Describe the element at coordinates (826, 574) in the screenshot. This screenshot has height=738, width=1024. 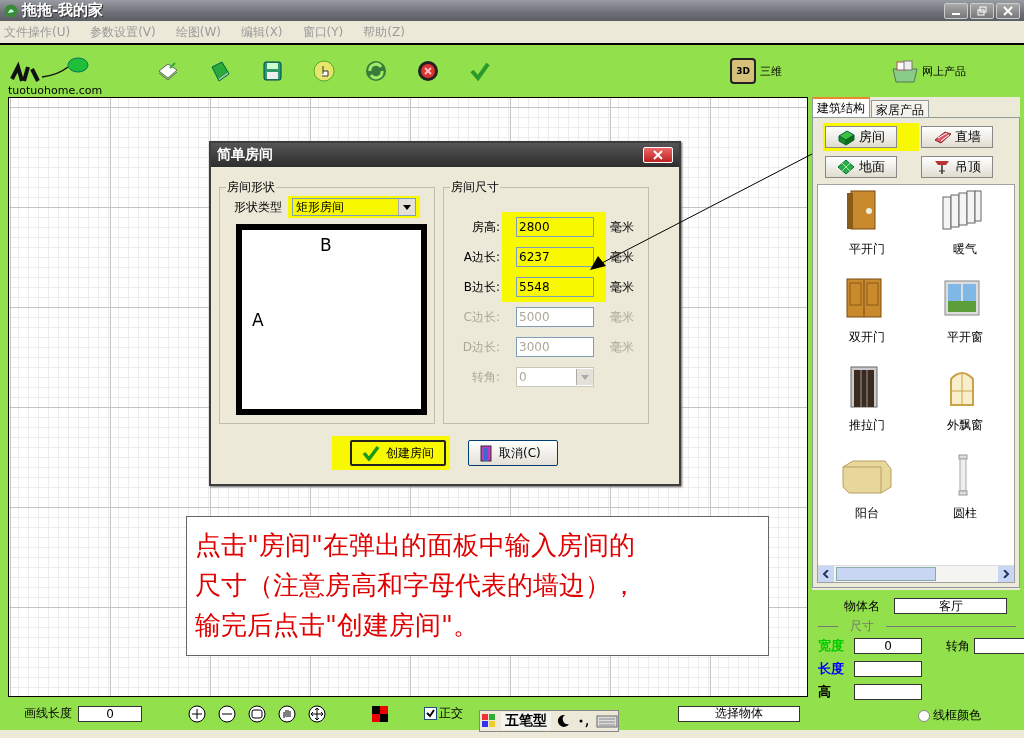
I see `scroll-left-icon` at that location.